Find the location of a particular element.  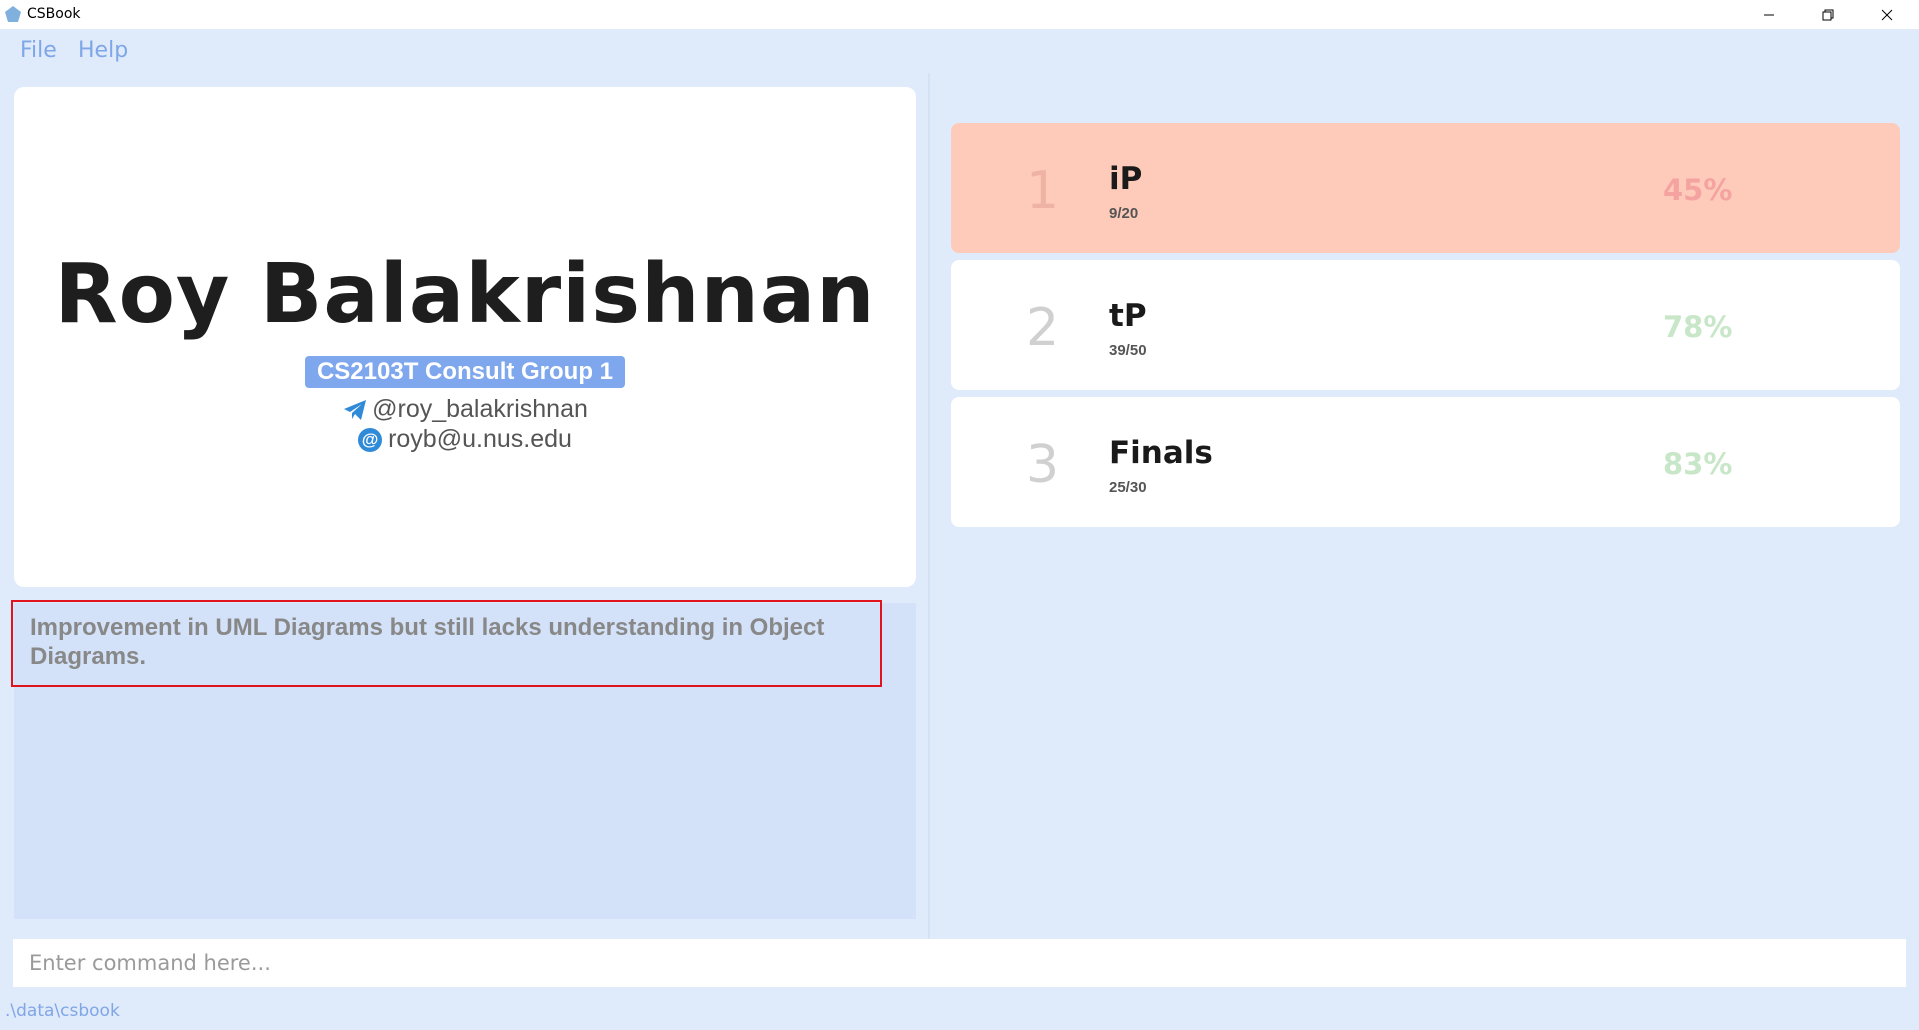

email-address: royb@u.nus.edu is located at coordinates (480, 439).